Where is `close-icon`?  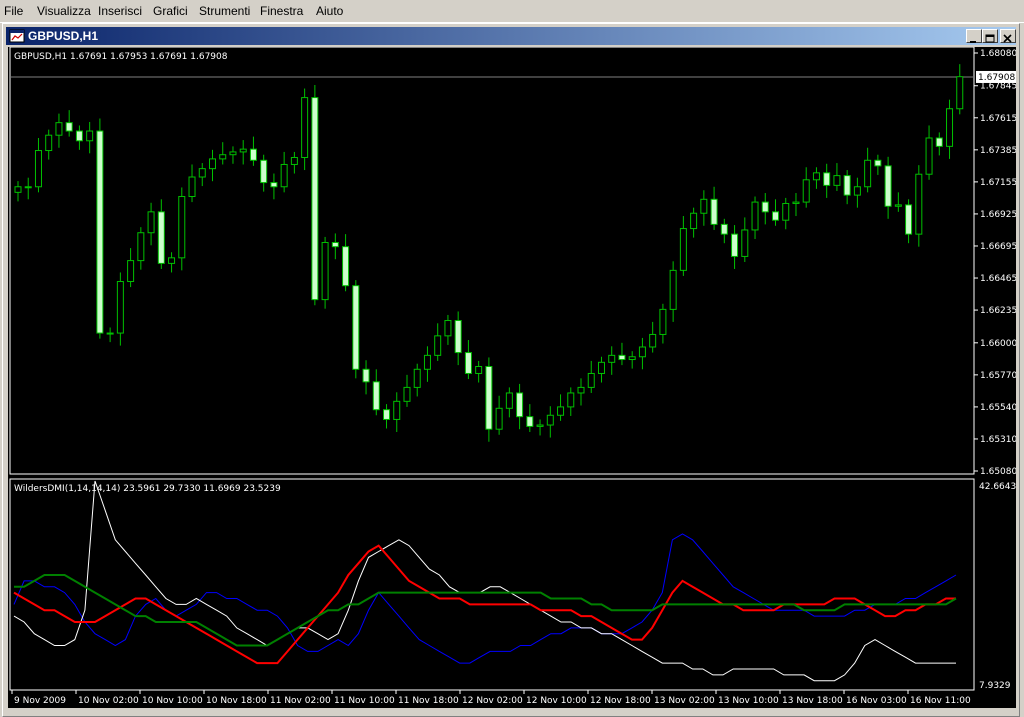 close-icon is located at coordinates (1007, 38).